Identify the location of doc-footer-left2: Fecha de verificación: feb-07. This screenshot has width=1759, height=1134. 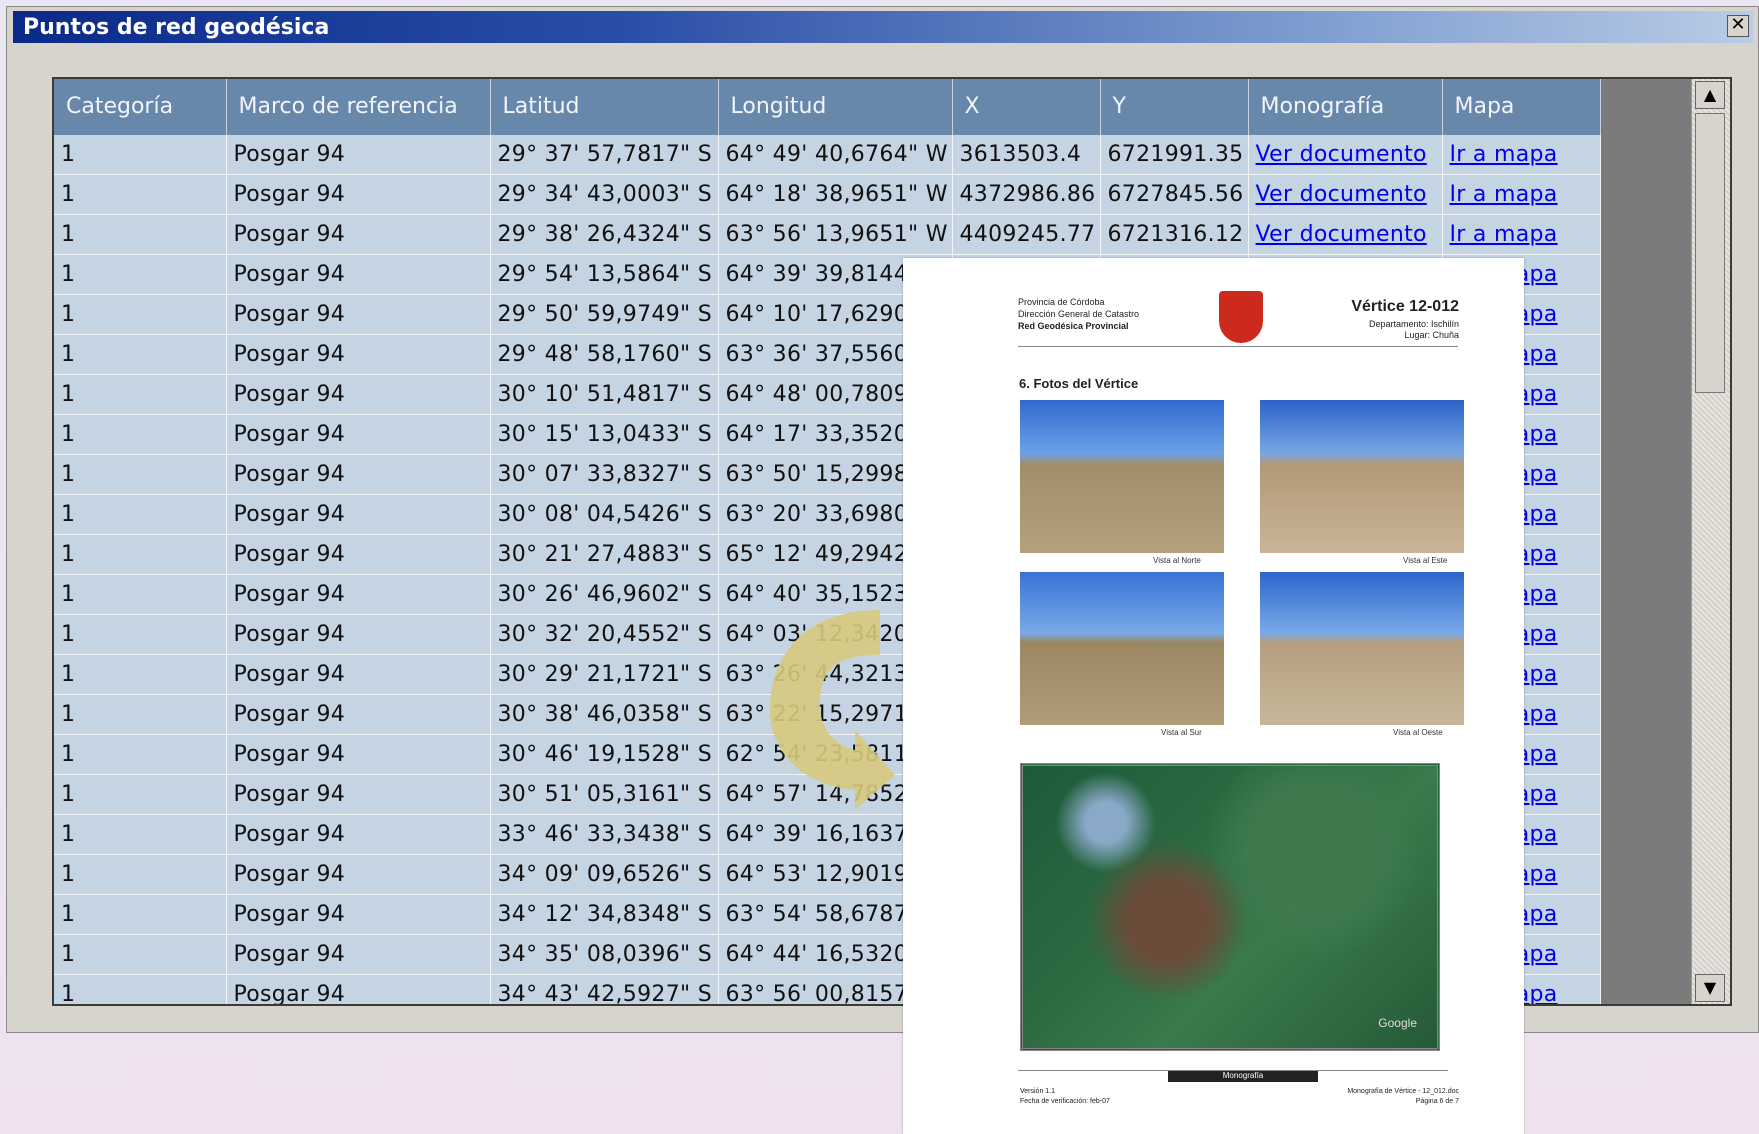
(1065, 1101).